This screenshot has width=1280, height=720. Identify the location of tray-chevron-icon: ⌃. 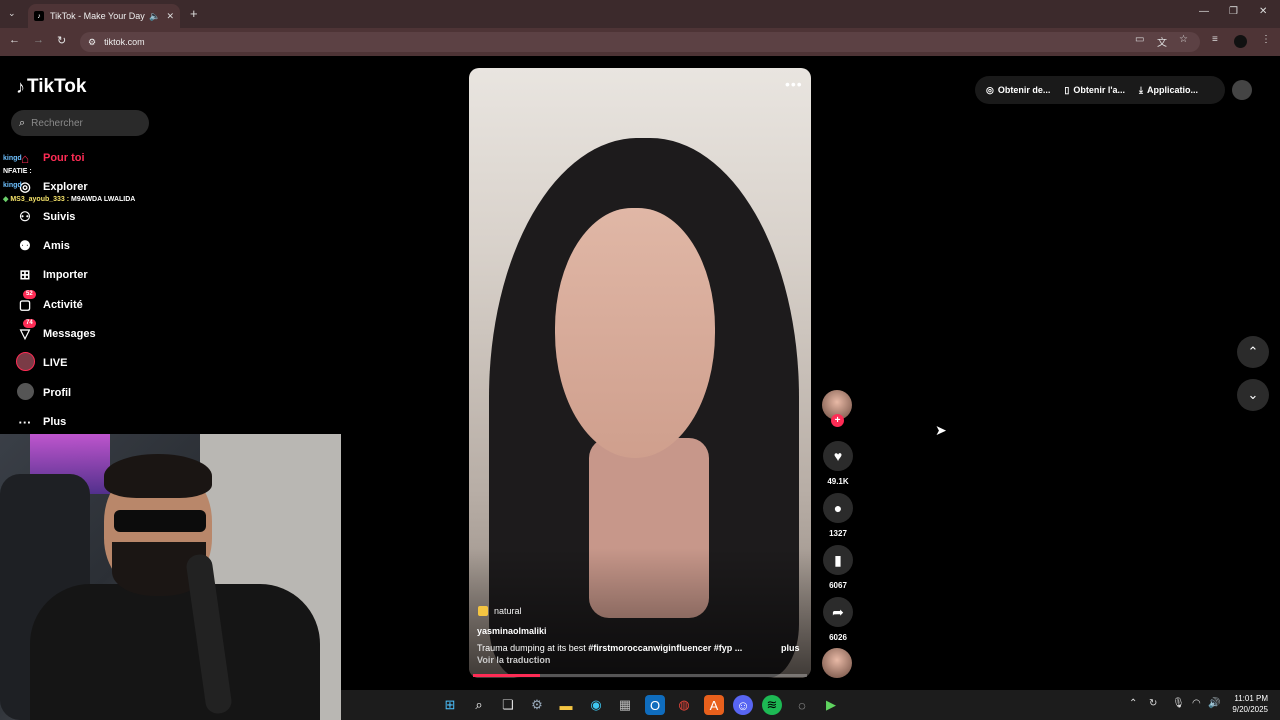
(1133, 703).